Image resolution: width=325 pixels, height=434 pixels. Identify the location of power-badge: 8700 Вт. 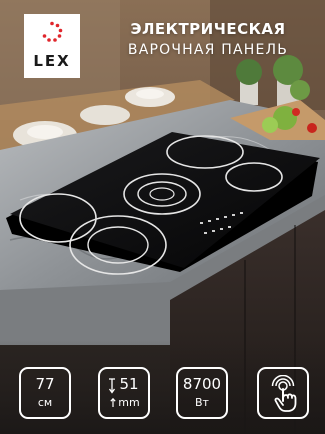
(202, 393).